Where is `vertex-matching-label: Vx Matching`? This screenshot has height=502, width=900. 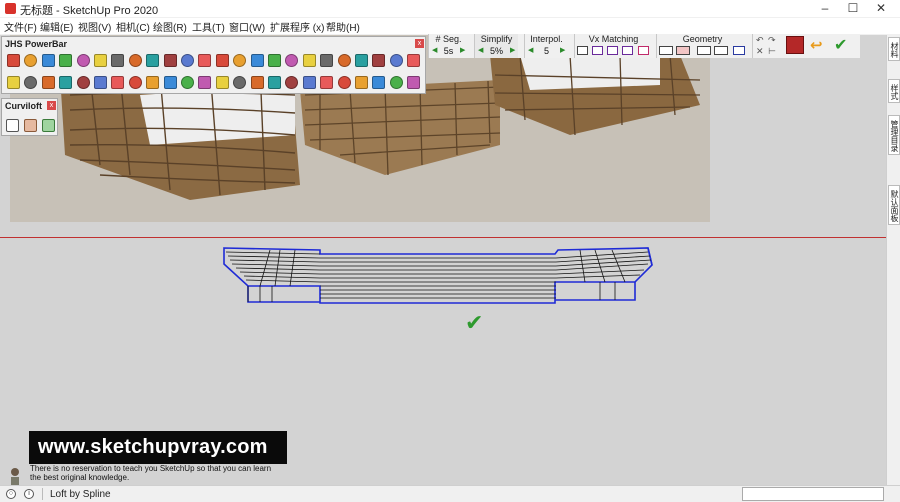
vertex-matching-label: Vx Matching is located at coordinates (613, 39).